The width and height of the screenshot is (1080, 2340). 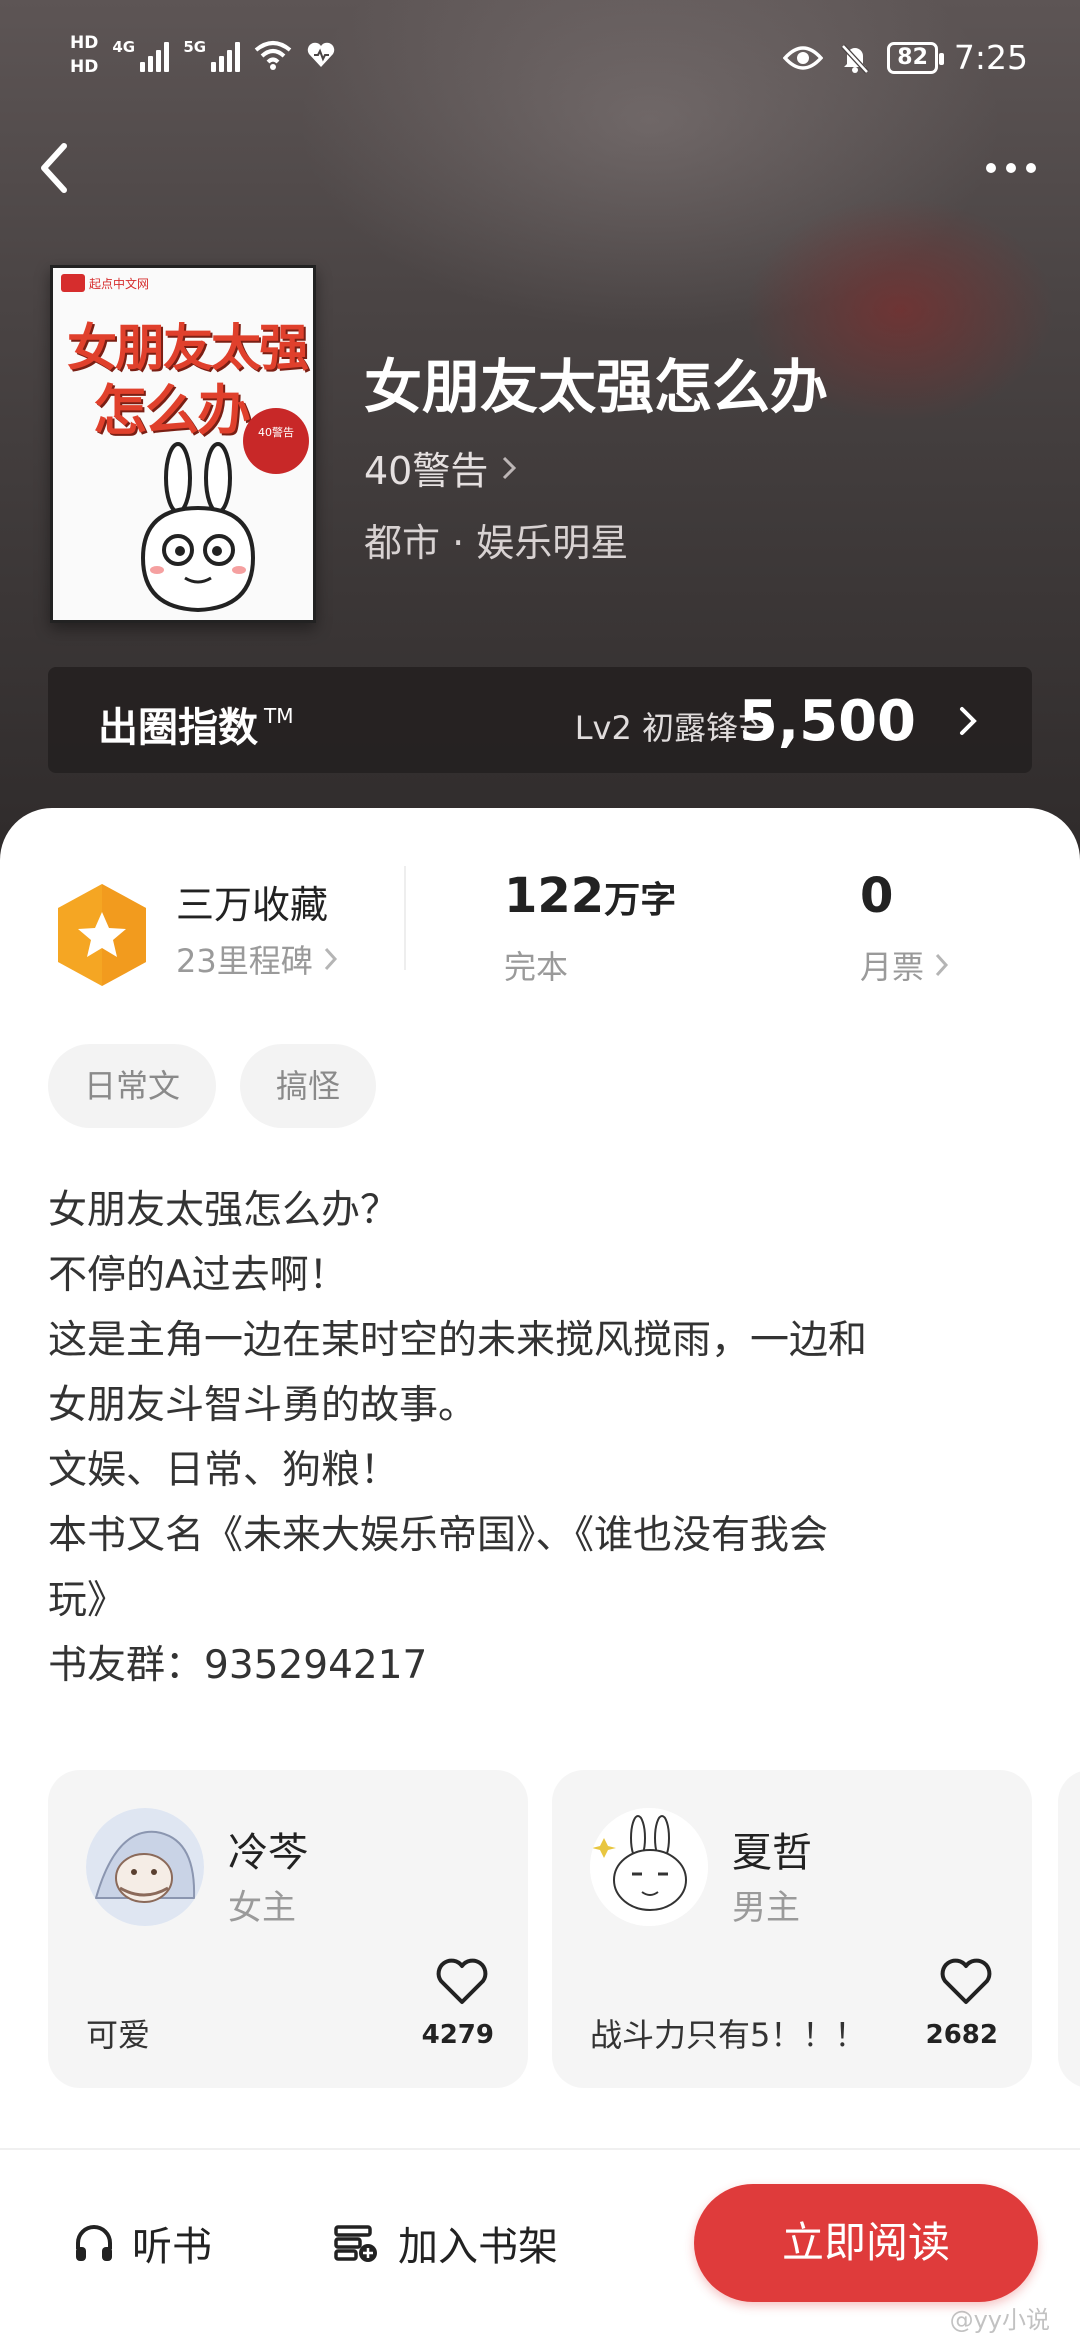 What do you see at coordinates (55, 168) in the screenshot?
I see `back-icon` at bounding box center [55, 168].